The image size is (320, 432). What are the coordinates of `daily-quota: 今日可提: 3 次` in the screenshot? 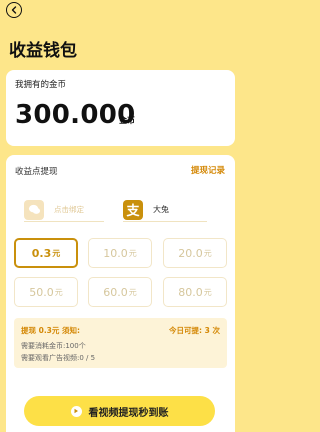 It's located at (194, 330).